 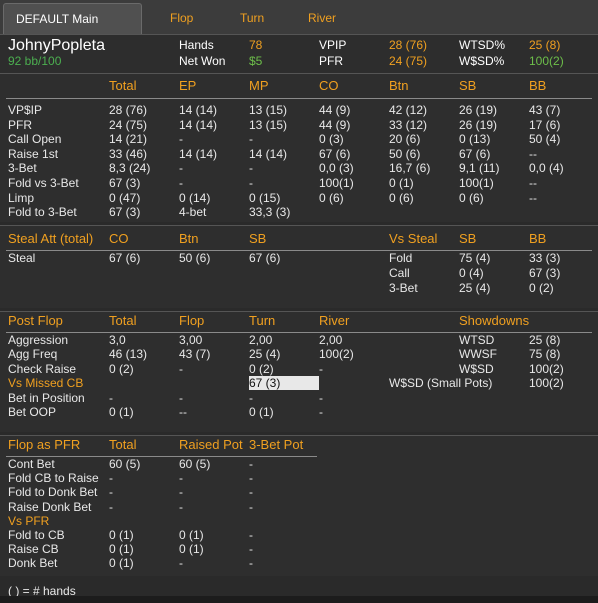 What do you see at coordinates (408, 110) in the screenshot?
I see `preflop-cell: 42 (12)` at bounding box center [408, 110].